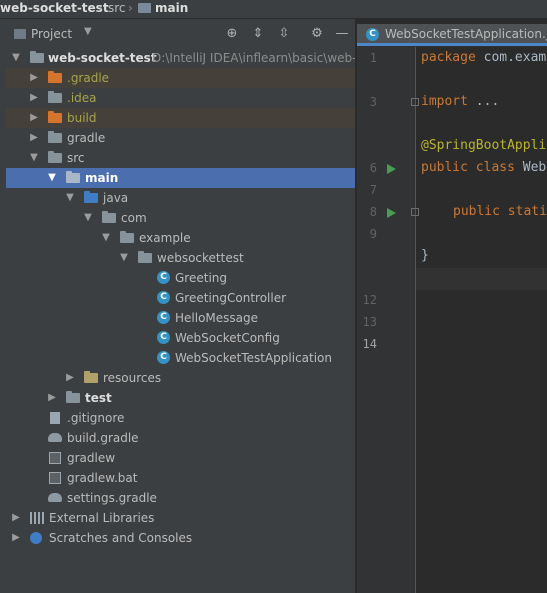 The width and height of the screenshot is (547, 593). What do you see at coordinates (180, 138) in the screenshot?
I see `tree-node-gradle: ▶ gradle` at bounding box center [180, 138].